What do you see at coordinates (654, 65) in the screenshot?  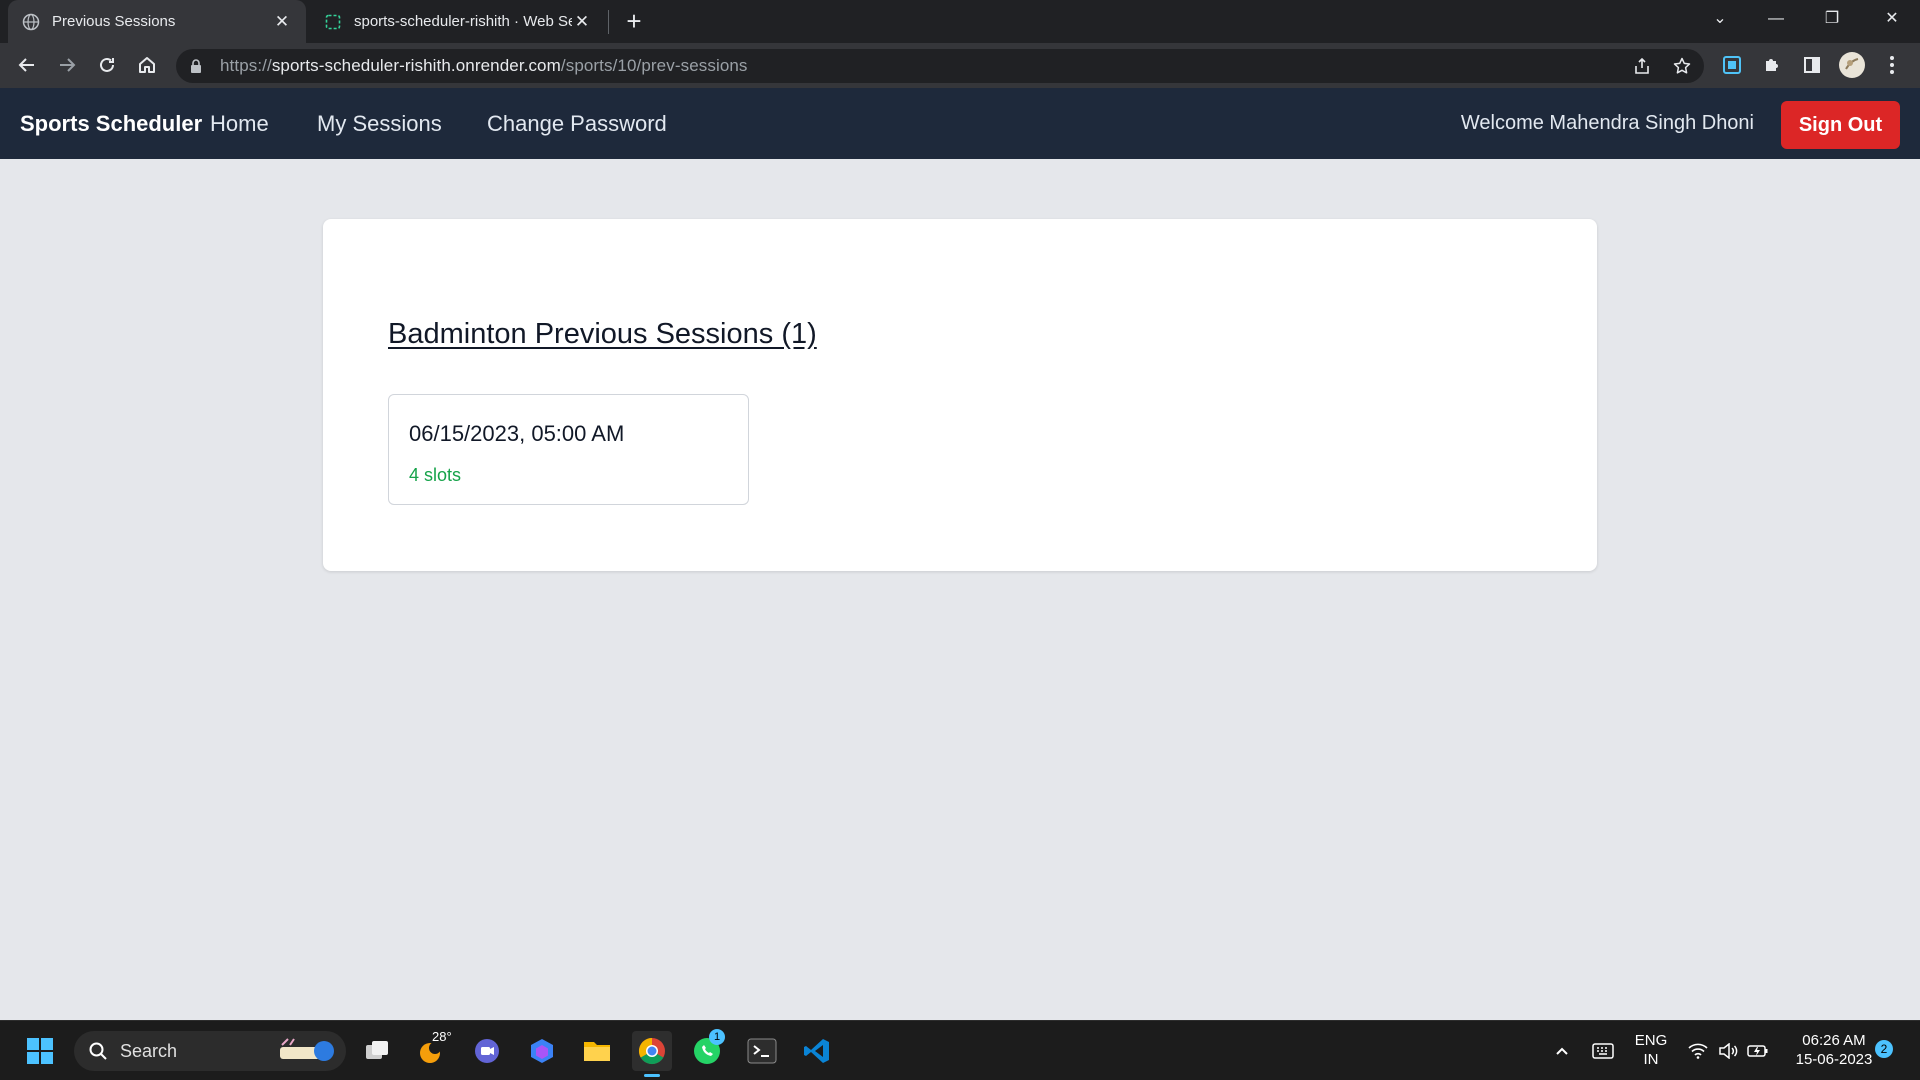 I see `url-path: /sports/10/prev-sessions` at bounding box center [654, 65].